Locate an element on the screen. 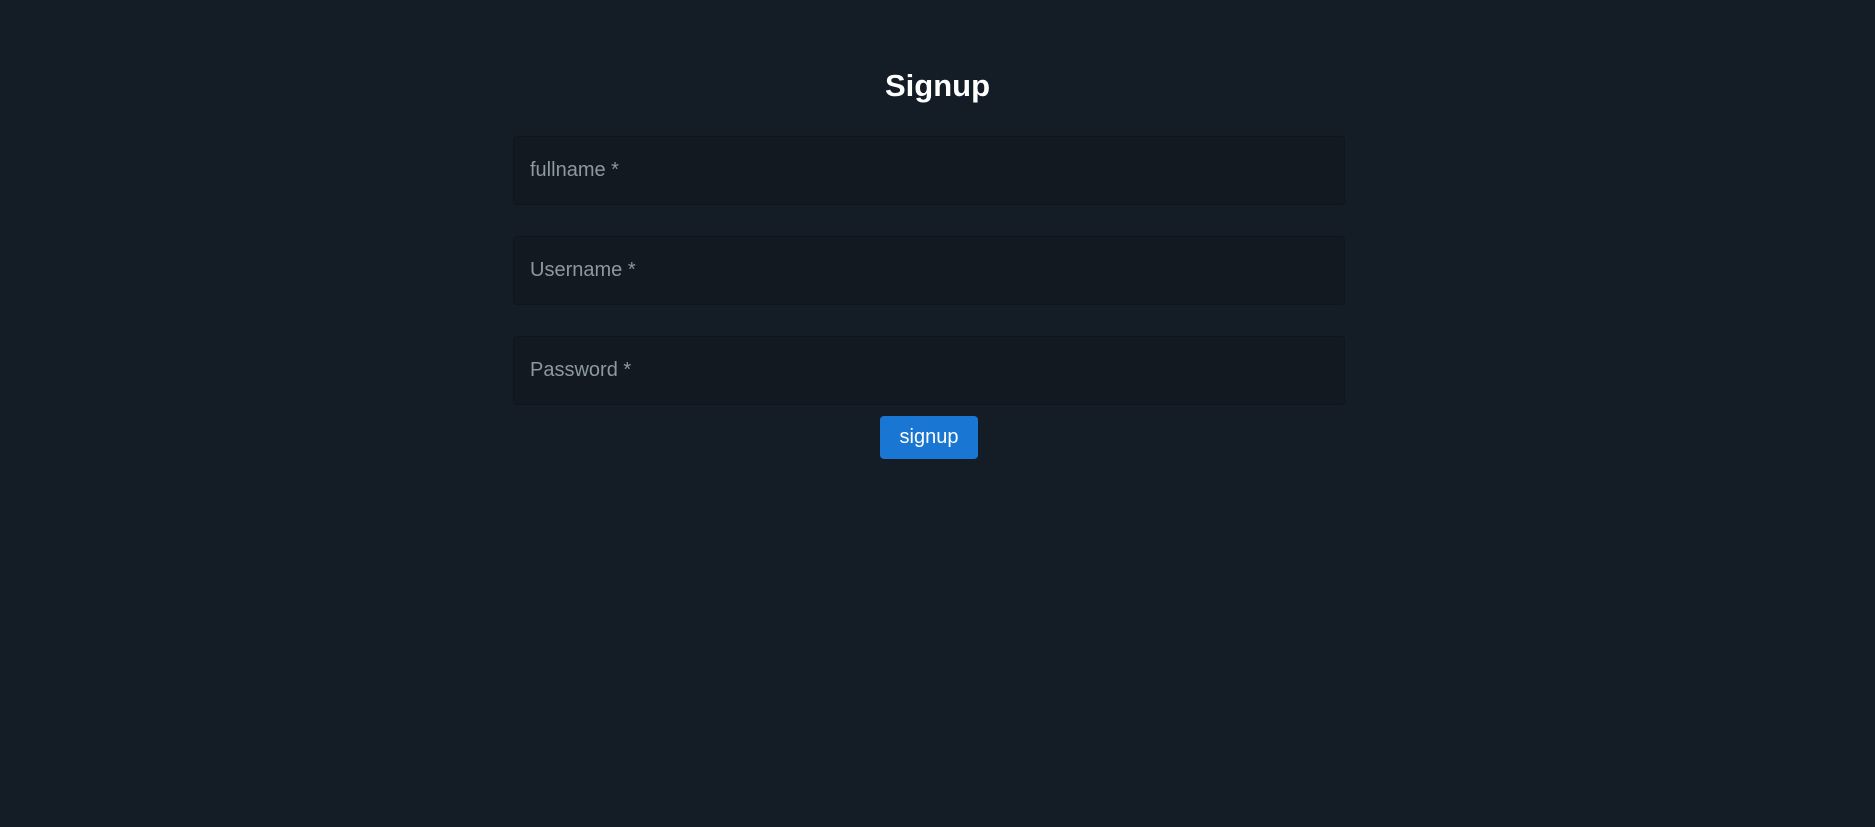 This screenshot has height=827, width=1875. fullname-input is located at coordinates (929, 170).